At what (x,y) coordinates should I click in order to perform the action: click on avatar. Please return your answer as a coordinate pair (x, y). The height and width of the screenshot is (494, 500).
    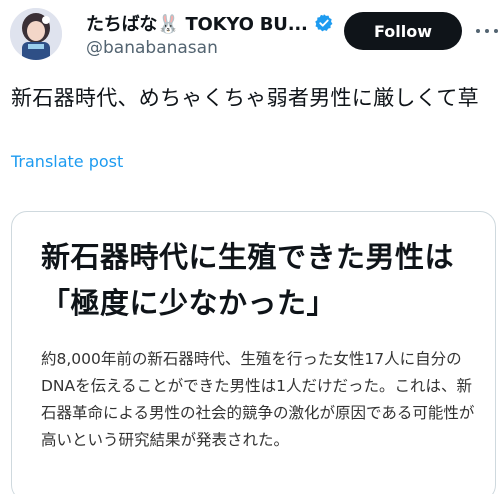
    Looking at the image, I should click on (36, 34).